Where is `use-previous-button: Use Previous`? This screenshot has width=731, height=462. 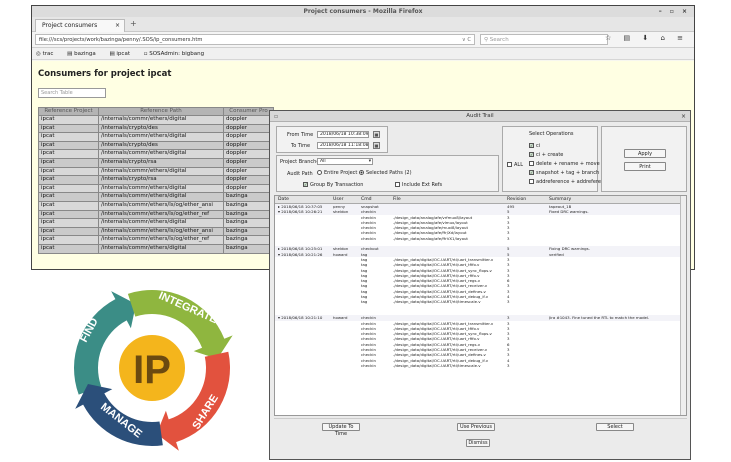 use-previous-button: Use Previous is located at coordinates (476, 427).